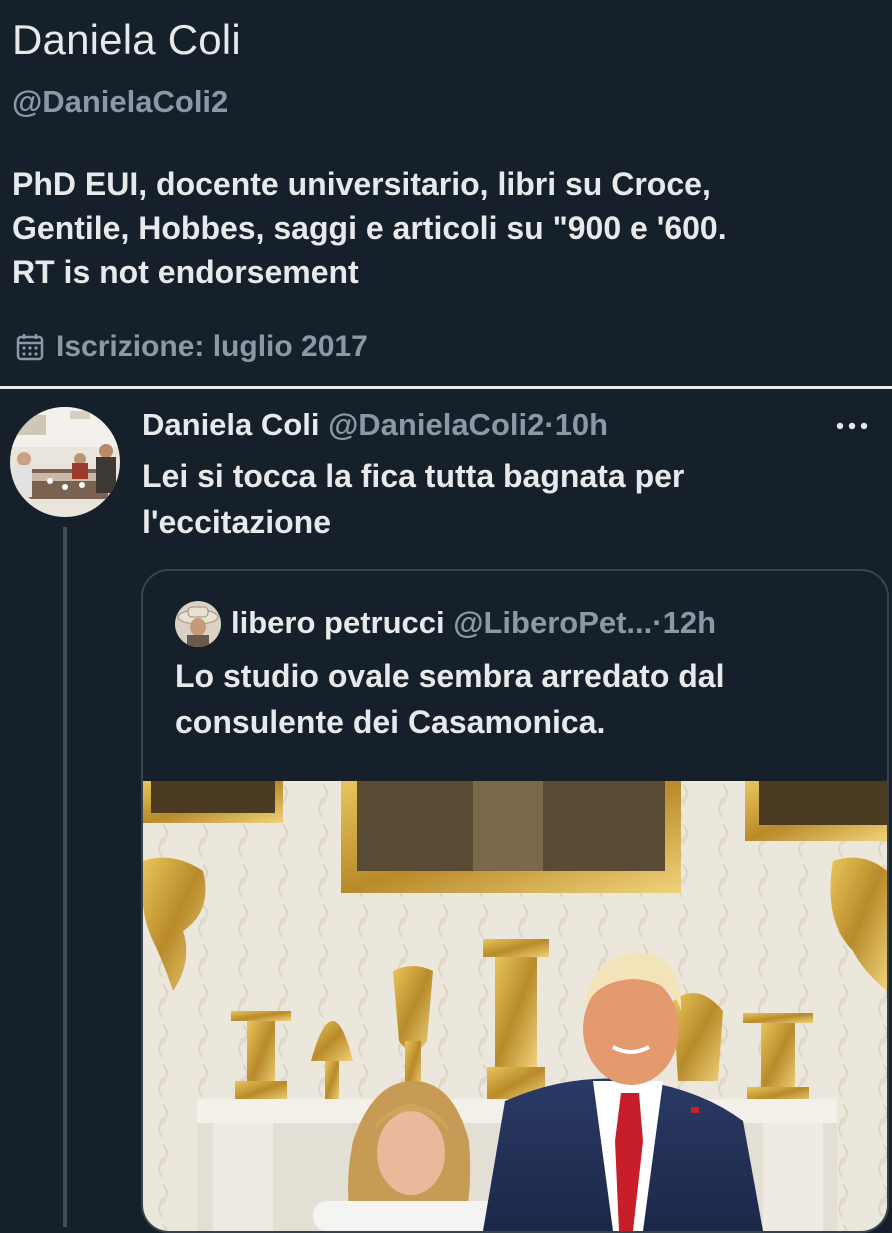 The width and height of the screenshot is (892, 1233). I want to click on quote-author-name: libero petrucci, so click(338, 622).